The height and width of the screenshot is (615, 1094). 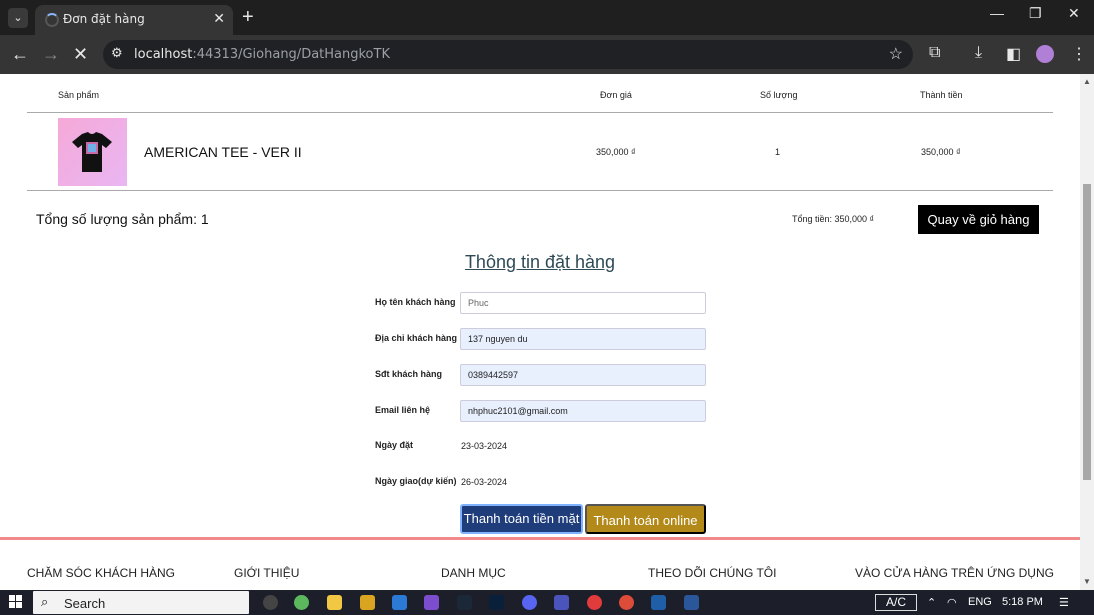 I want to click on address-label: Địa chỉ khách hàng, so click(x=416, y=338).